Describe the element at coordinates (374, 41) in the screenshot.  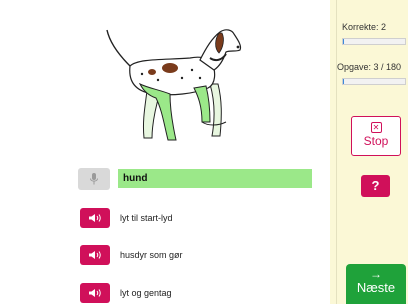
I see `correct-progress-bar` at that location.